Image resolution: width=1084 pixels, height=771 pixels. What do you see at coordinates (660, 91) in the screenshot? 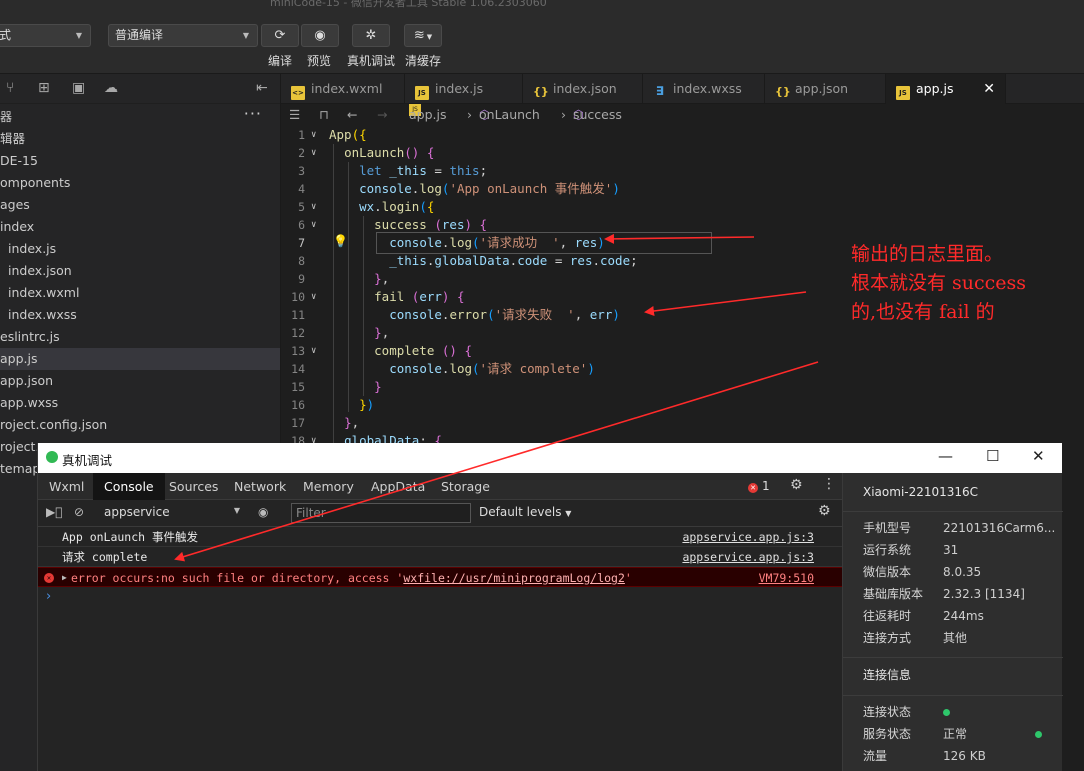
I see `wxss-file-icon: ∃` at bounding box center [660, 91].